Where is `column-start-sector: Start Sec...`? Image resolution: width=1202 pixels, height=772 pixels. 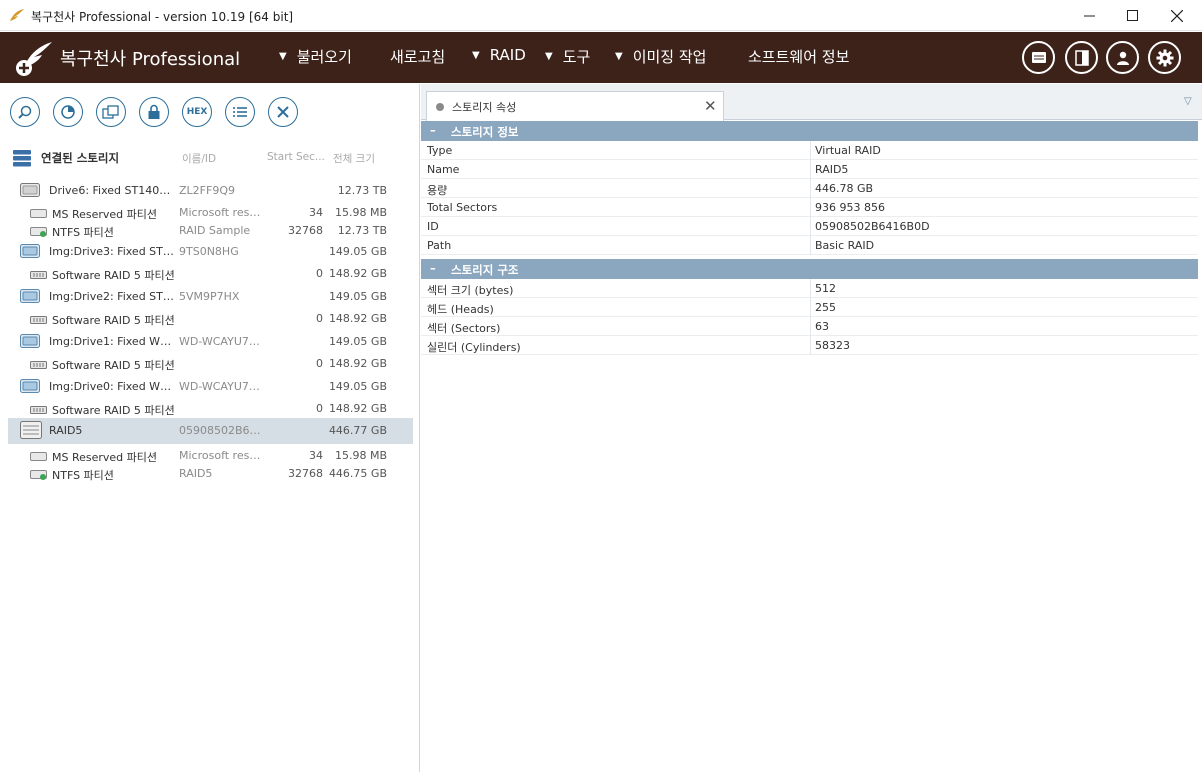 column-start-sector: Start Sec... is located at coordinates (296, 157).